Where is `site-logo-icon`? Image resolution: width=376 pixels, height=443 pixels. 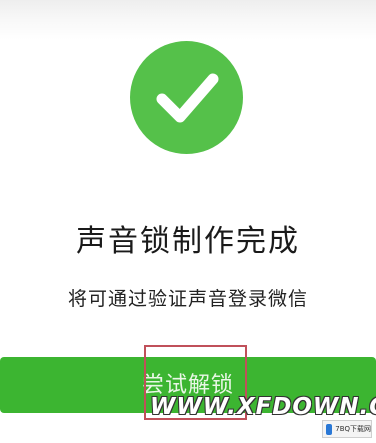
site-logo-icon is located at coordinates (329, 429).